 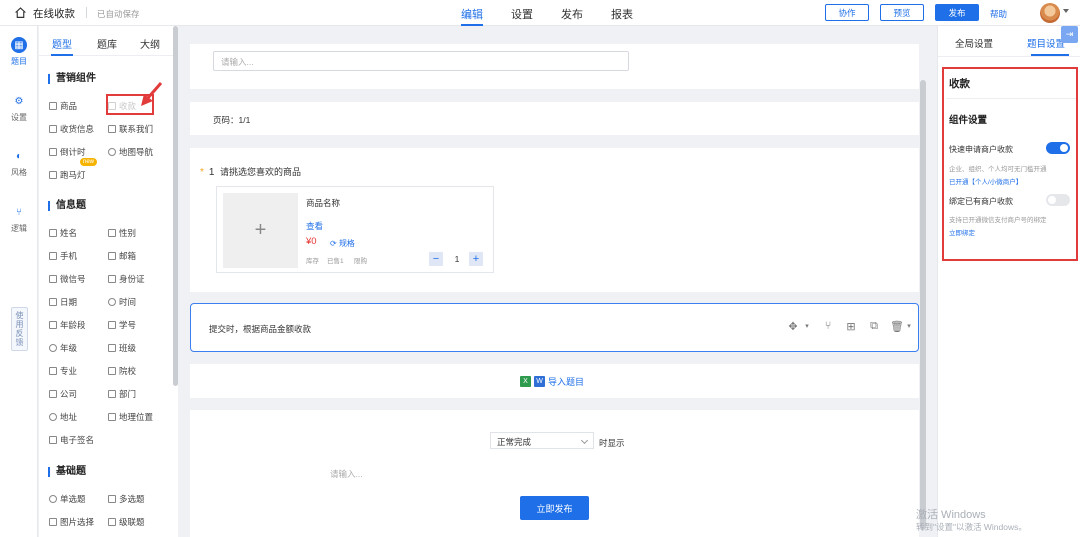 I want to click on left-rail: ▦ 题目 ⚙ 设置 ◐ 风格 ⑂ 逻辑 使用反馈, so click(x=19, y=281).